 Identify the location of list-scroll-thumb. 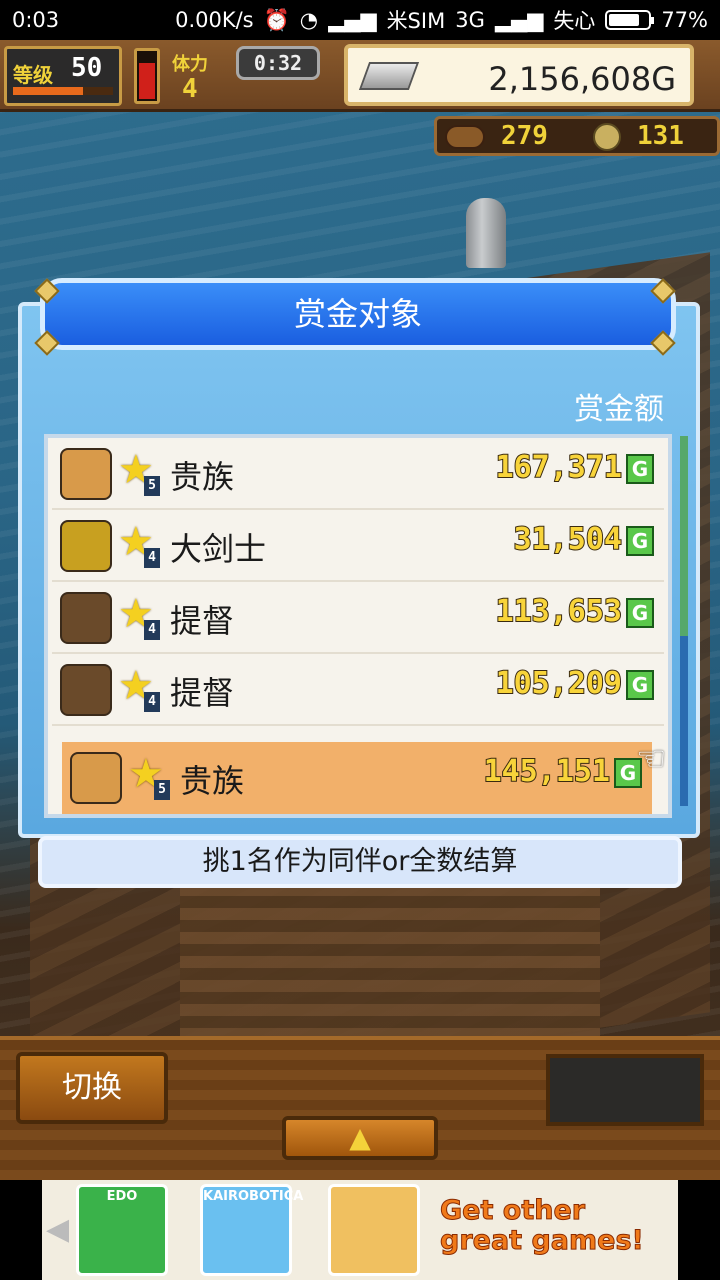
(684, 536).